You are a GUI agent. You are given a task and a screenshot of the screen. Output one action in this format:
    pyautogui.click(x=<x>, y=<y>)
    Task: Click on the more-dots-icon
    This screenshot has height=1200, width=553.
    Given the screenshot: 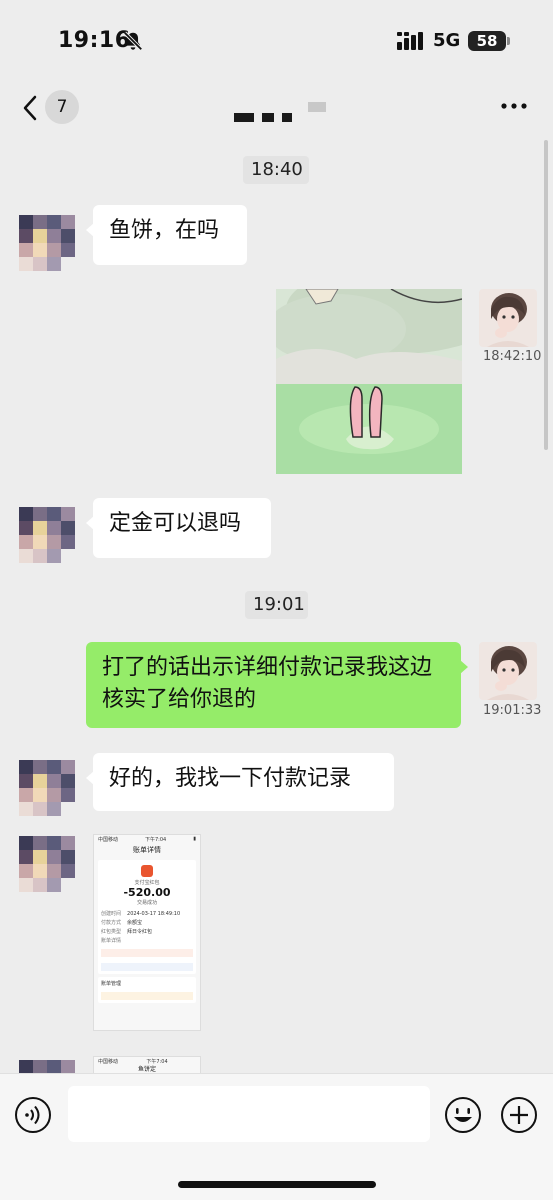 What is the action you would take?
    pyautogui.click(x=514, y=106)
    